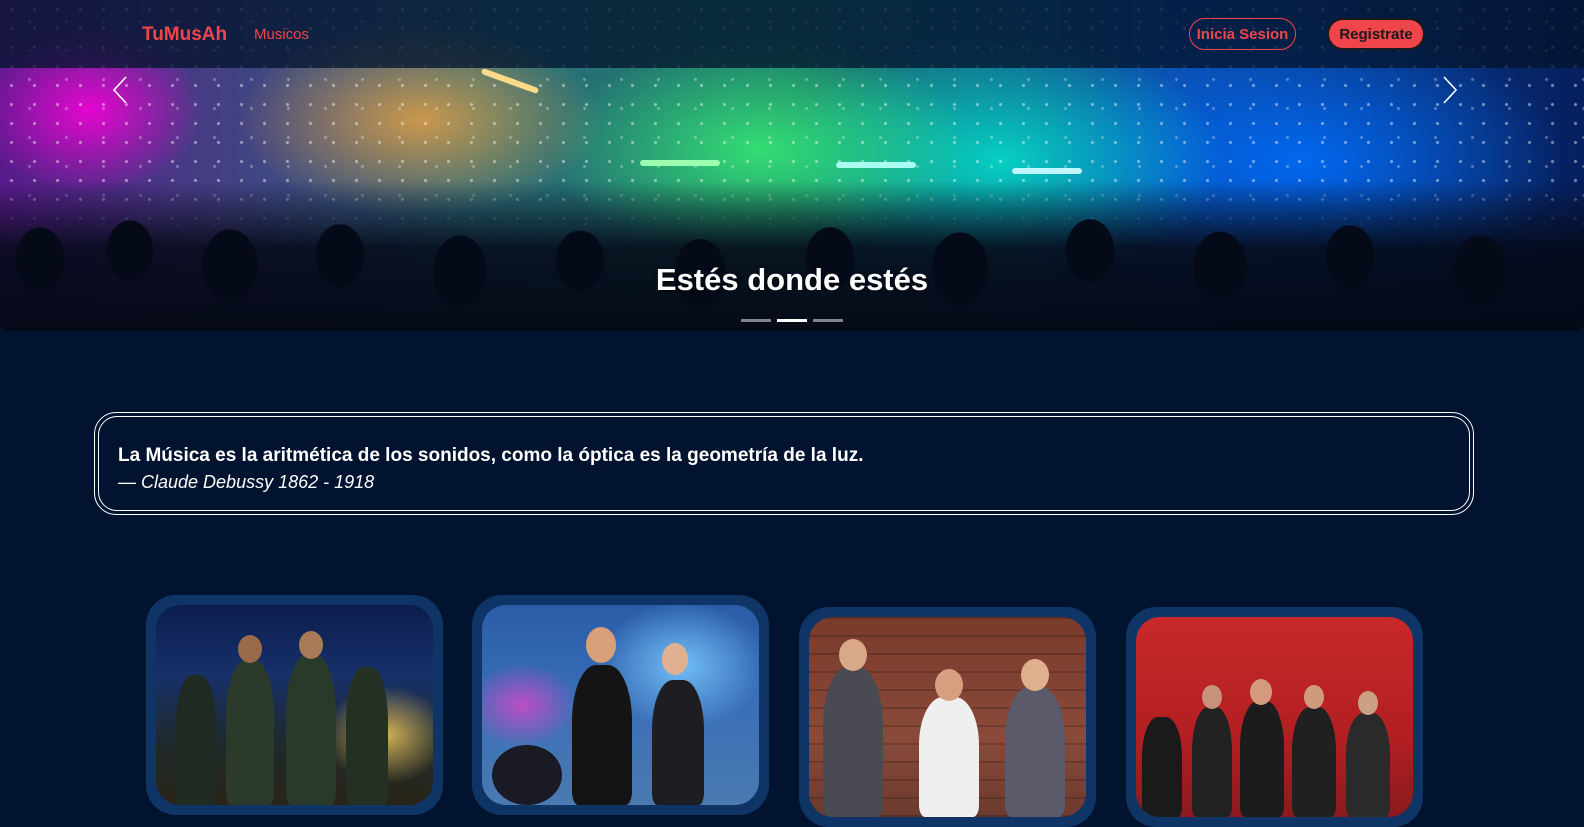 The height and width of the screenshot is (827, 1584). Describe the element at coordinates (246, 482) in the screenshot. I see `quote-author: — Claude Debussy 1862 - 1918` at that location.